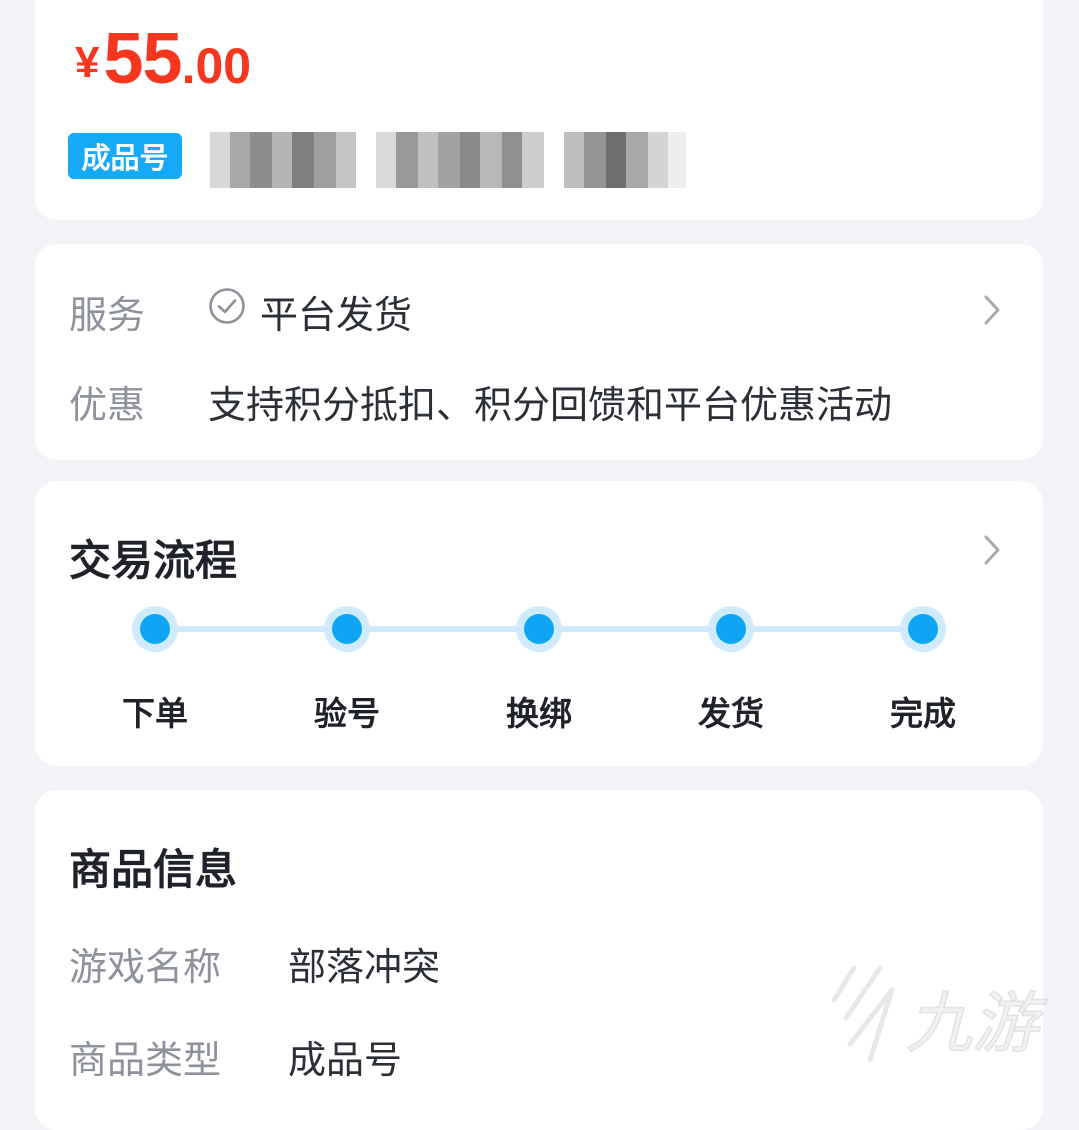 The width and height of the screenshot is (1079, 1130). What do you see at coordinates (142, 59) in the screenshot?
I see `price-integer: 55` at bounding box center [142, 59].